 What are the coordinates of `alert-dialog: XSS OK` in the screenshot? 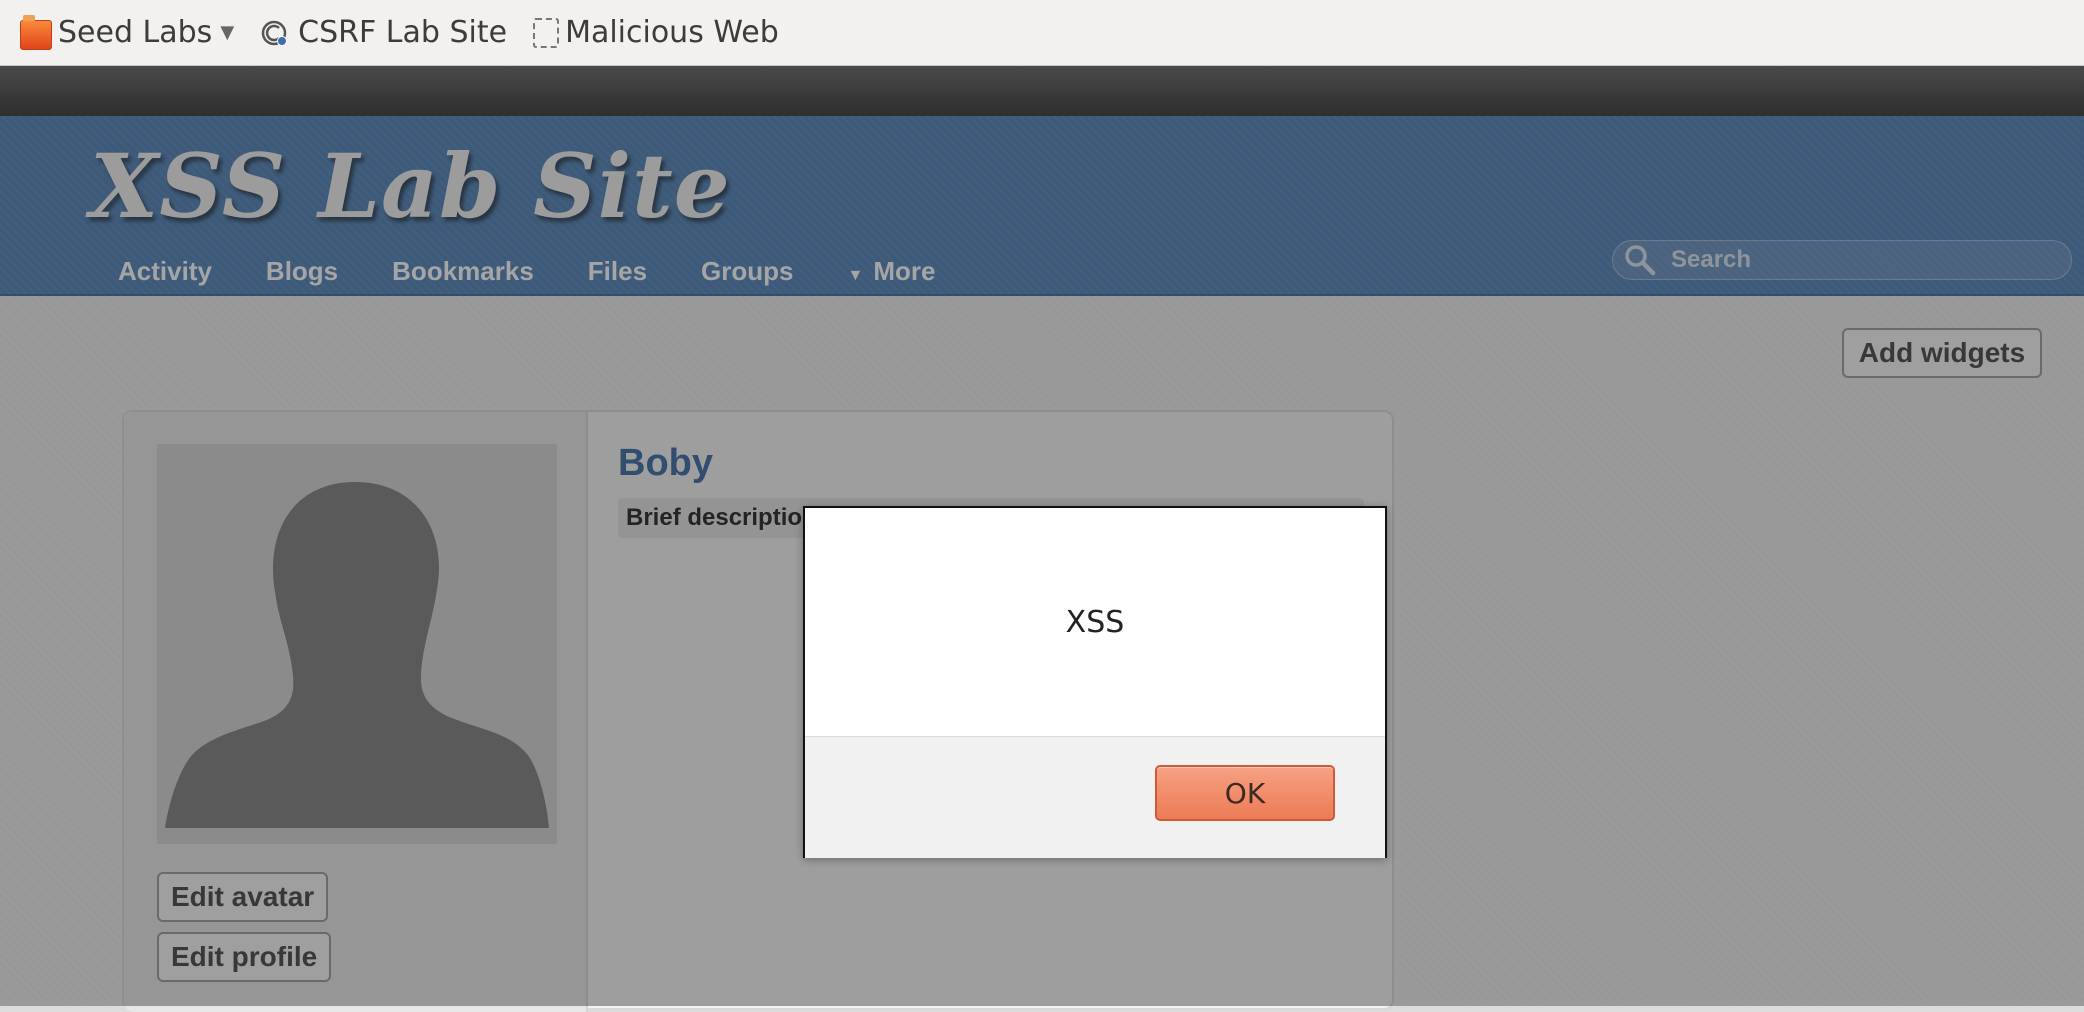 It's located at (1095, 682).